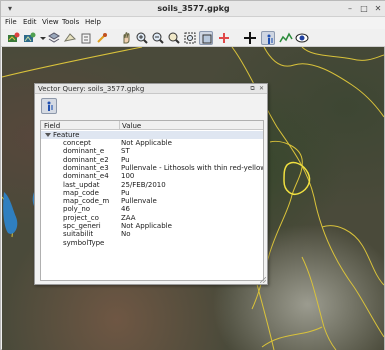  Describe the element at coordinates (77, 209) in the screenshot. I see `field-name: poly_no` at that location.